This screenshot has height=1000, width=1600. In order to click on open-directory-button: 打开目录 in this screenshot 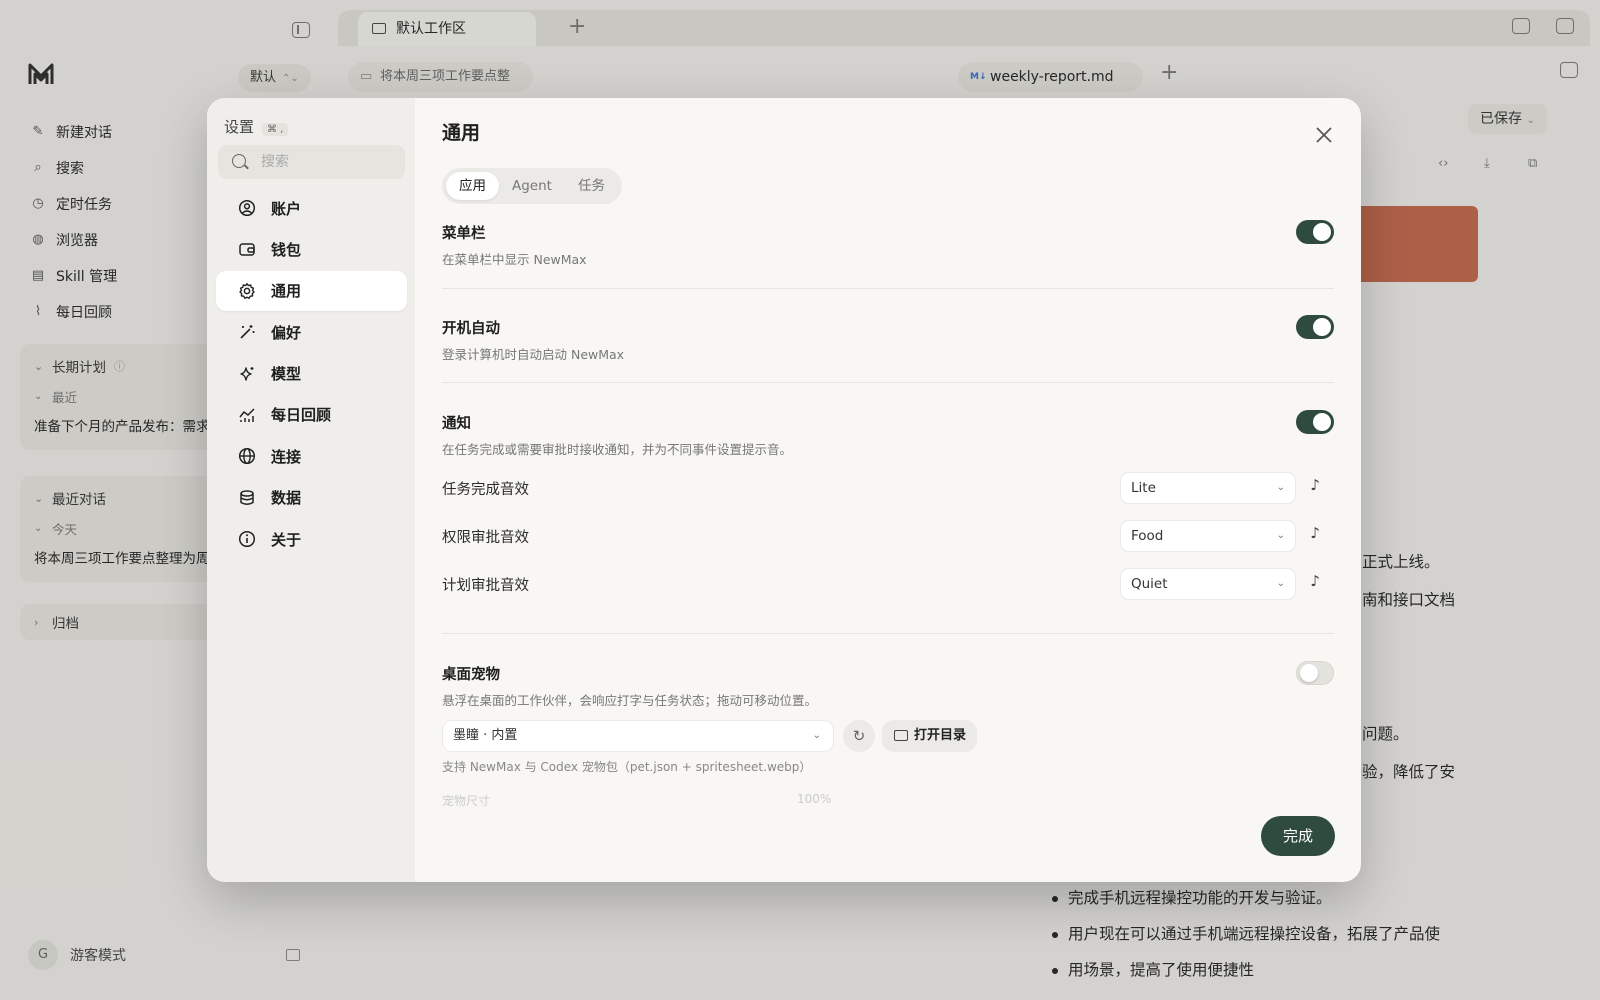, I will do `click(930, 736)`.